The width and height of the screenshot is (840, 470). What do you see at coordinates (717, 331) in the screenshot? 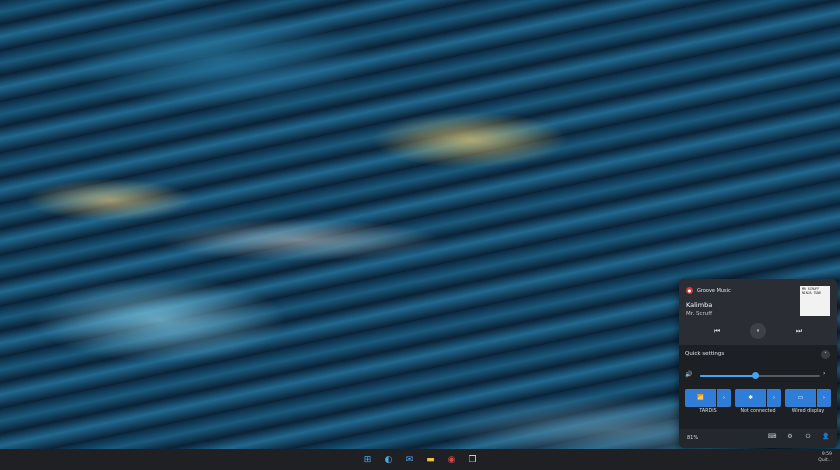
I see `previous-track-button: ⏮` at bounding box center [717, 331].